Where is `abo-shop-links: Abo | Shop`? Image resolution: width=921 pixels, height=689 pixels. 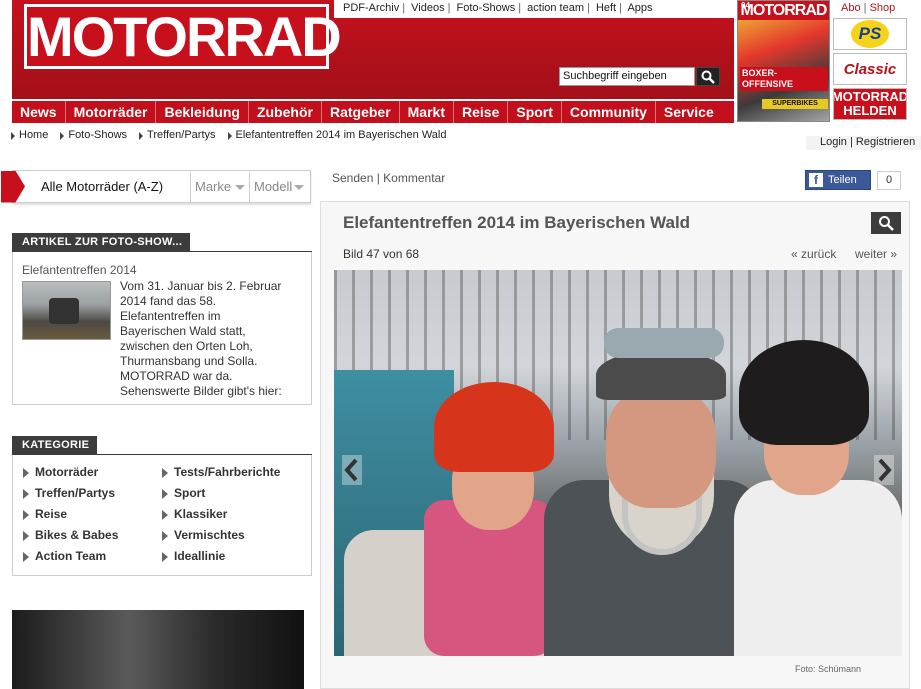 abo-shop-links: Abo | Shop is located at coordinates (868, 8).